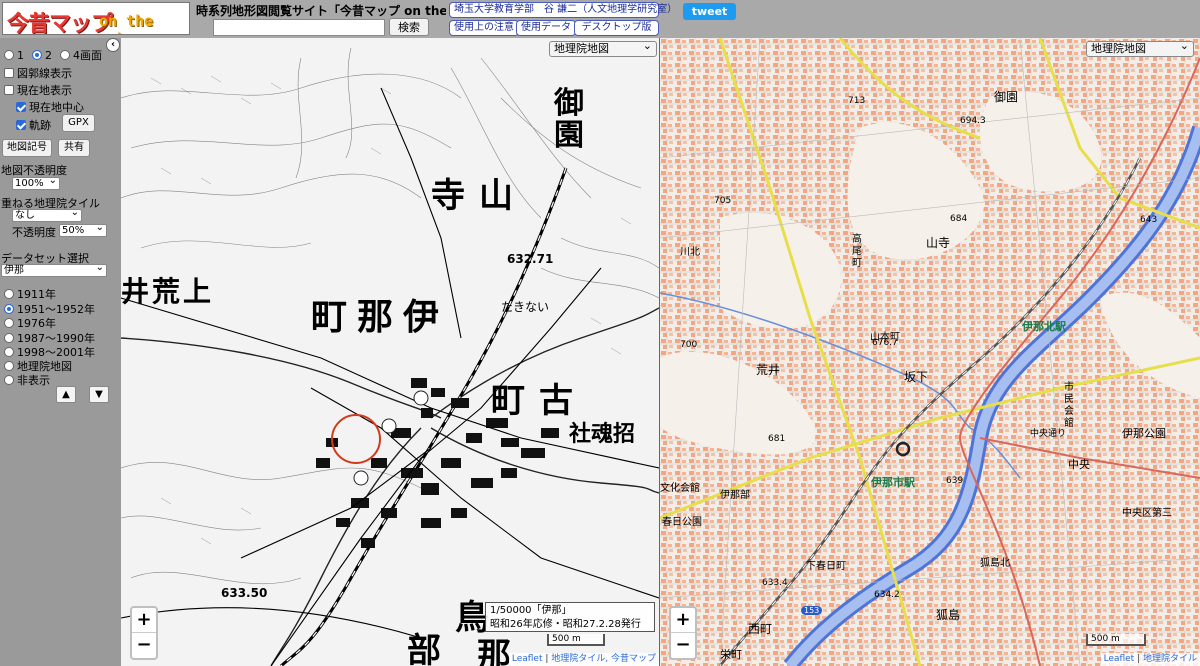  What do you see at coordinates (539, 401) in the screenshot?
I see `old-label-furumachi: 町古` at bounding box center [539, 401].